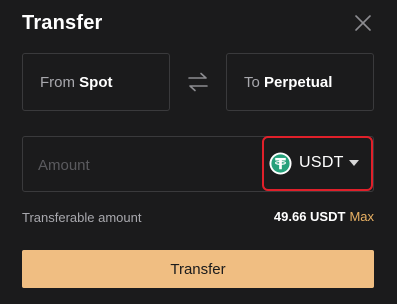 The width and height of the screenshot is (397, 304). Describe the element at coordinates (354, 163) in the screenshot. I see `caret-down-icon` at that location.